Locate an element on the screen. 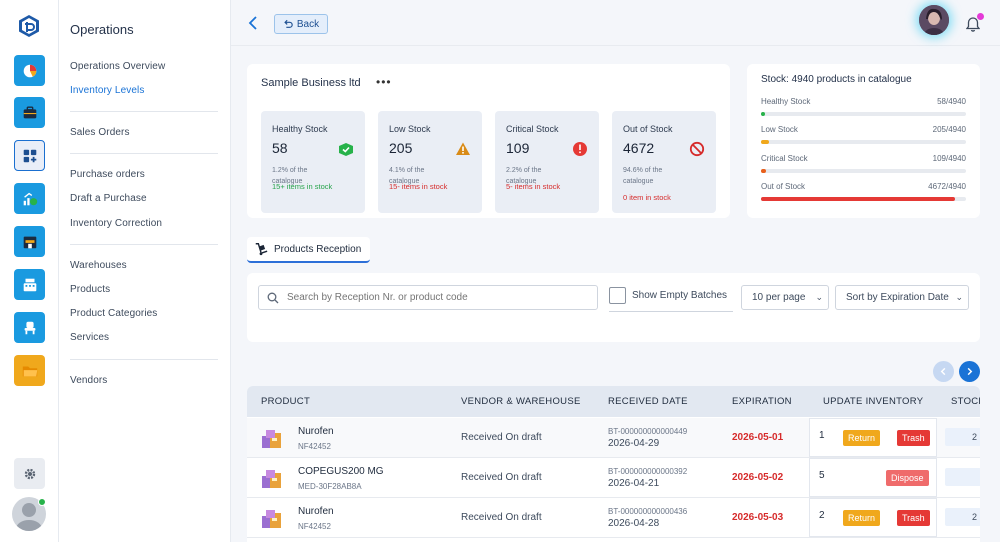 The width and height of the screenshot is (1000, 542). product-name: COPEGUS200 MG is located at coordinates (341, 471).